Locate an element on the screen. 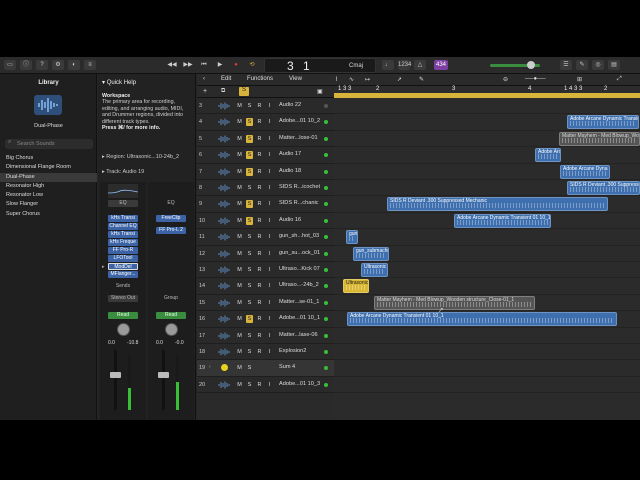 The image size is (640, 480). region-inspector-row: ▸ Region: Ultrasonic...10-24b_2 is located at coordinates (140, 157).